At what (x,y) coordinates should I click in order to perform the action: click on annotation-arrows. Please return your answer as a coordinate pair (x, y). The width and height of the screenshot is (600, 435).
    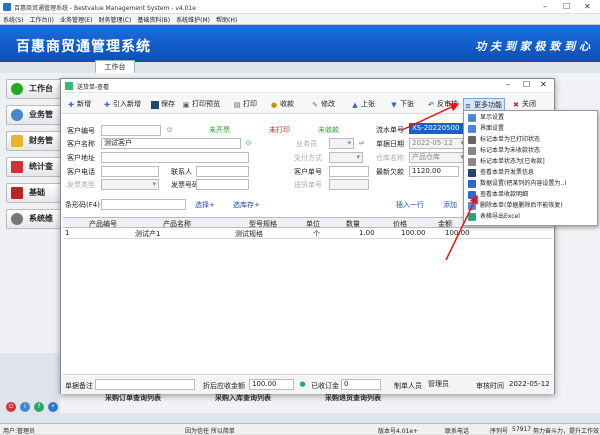
    Looking at the image, I should click on (439, 182).